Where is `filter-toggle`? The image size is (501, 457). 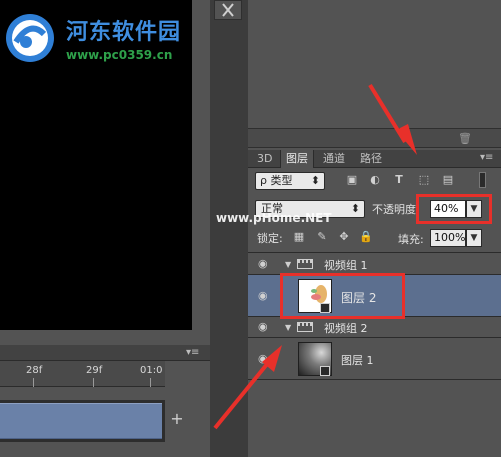
filter-toggle is located at coordinates (482, 180).